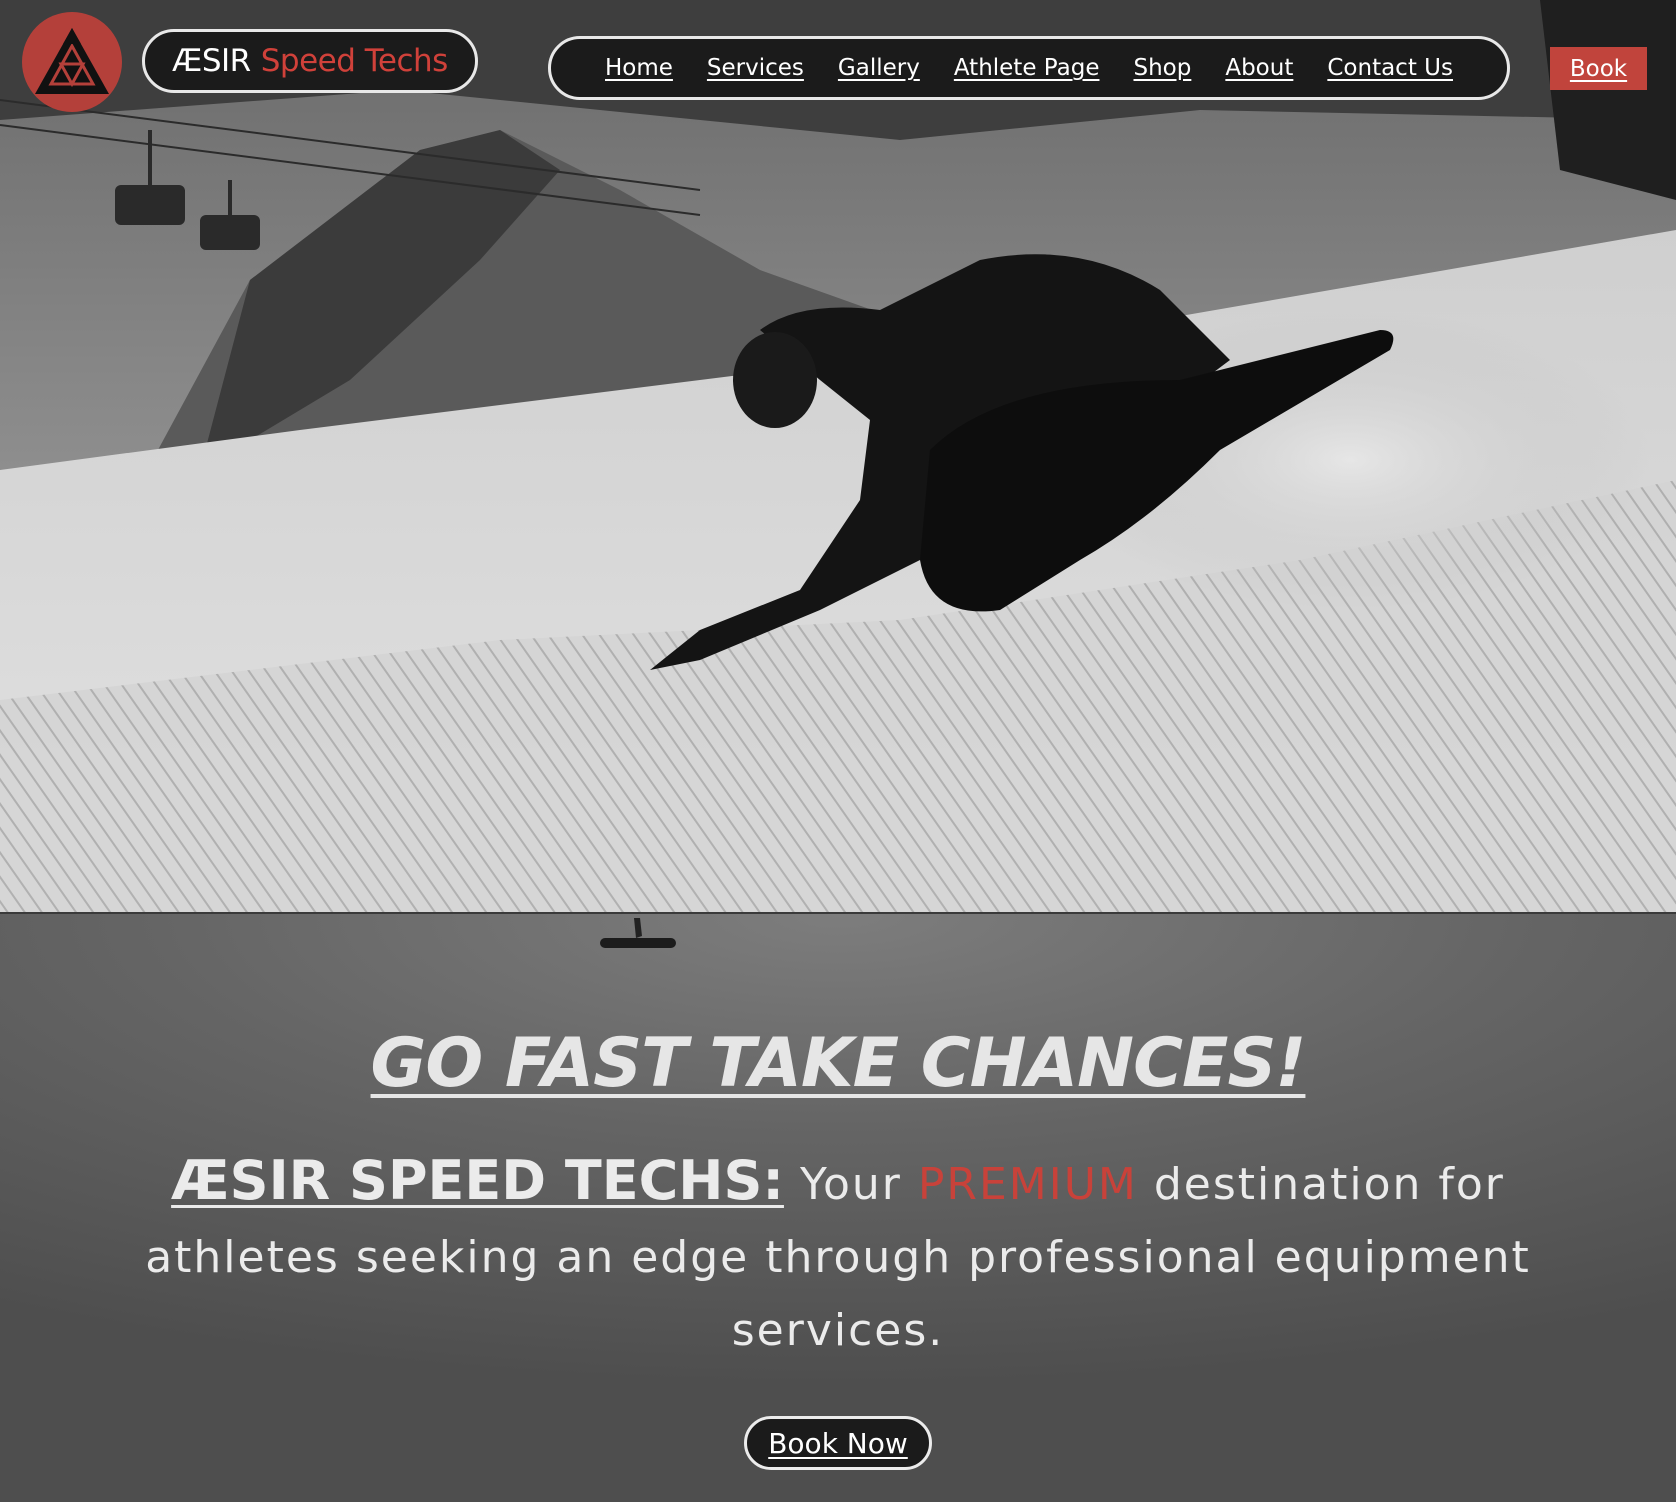  What do you see at coordinates (1027, 1184) in the screenshot?
I see `tagline-highlight: PREMIUM` at bounding box center [1027, 1184].